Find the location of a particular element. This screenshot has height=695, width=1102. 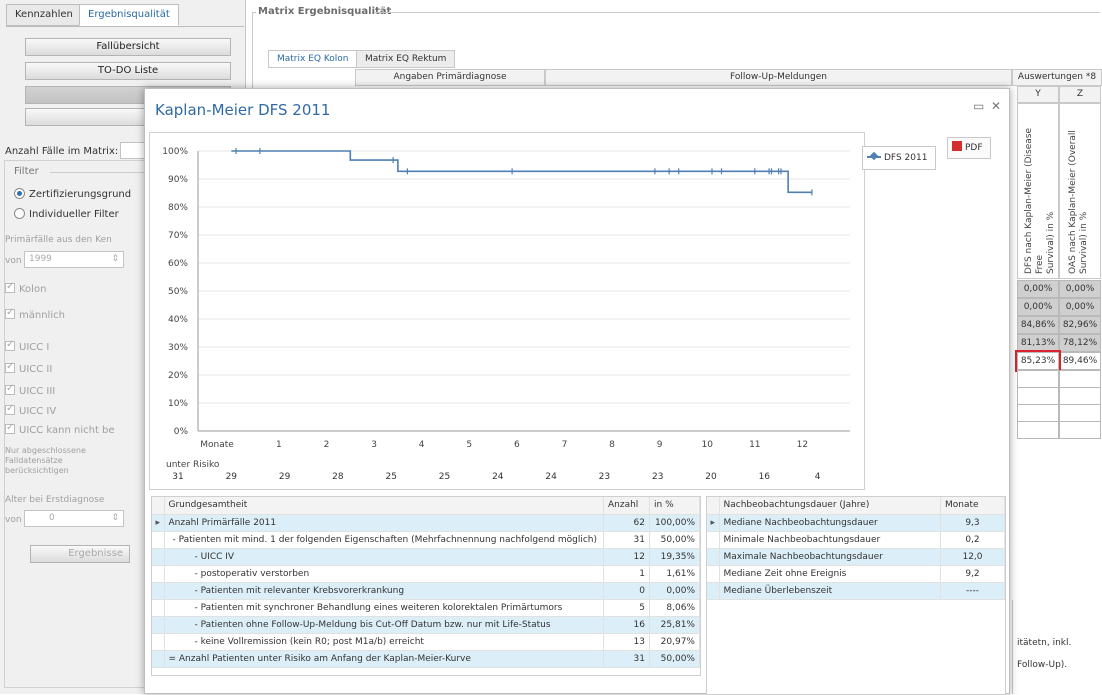

cases-field is located at coordinates (133, 150).